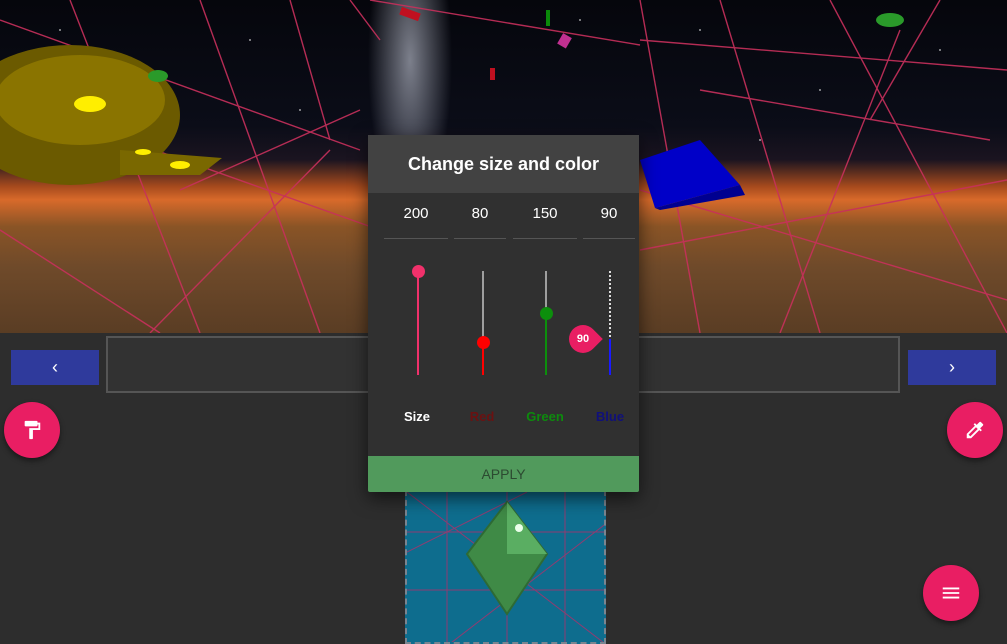 The image size is (1007, 644). I want to click on color-picker-button, so click(975, 430).